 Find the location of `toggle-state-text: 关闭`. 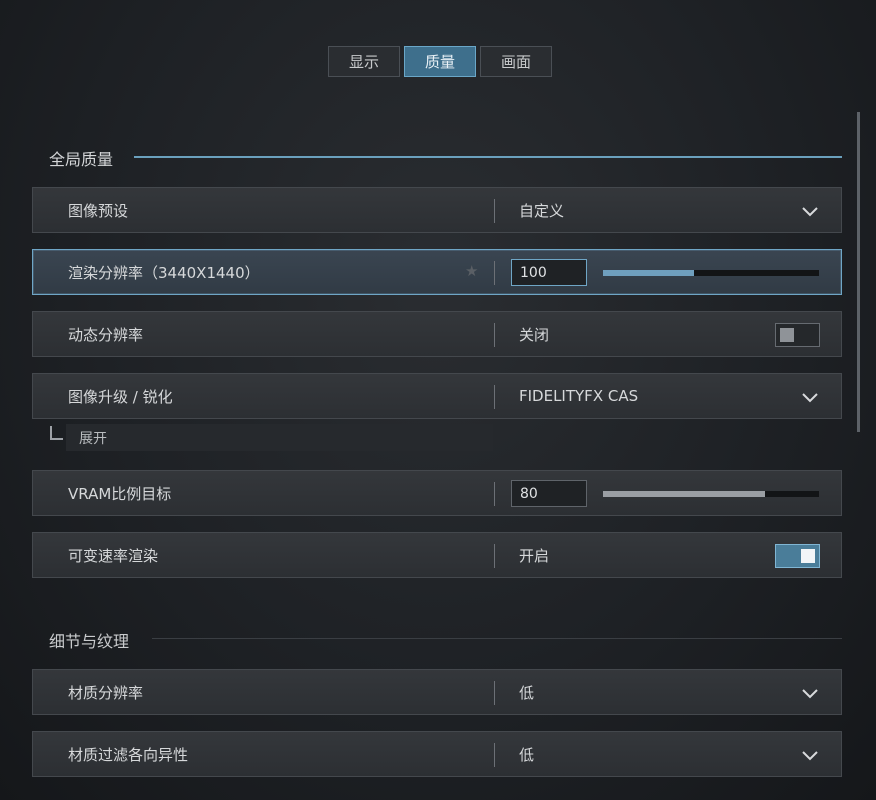

toggle-state-text: 关闭 is located at coordinates (534, 334).